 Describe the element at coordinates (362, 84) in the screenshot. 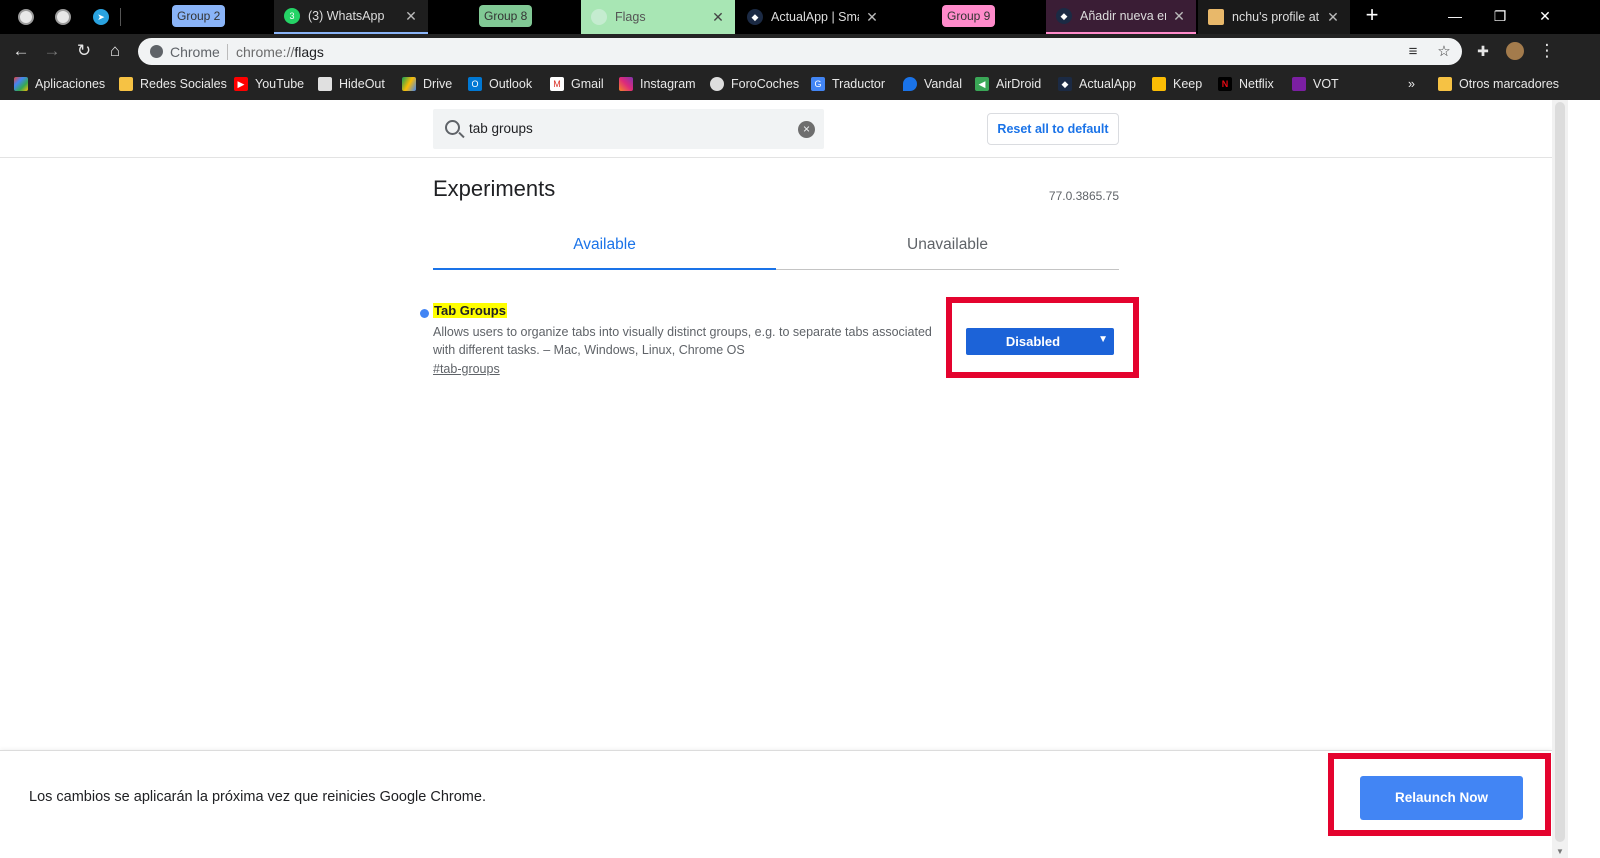

I see `bookmark-label: HideOut` at that location.